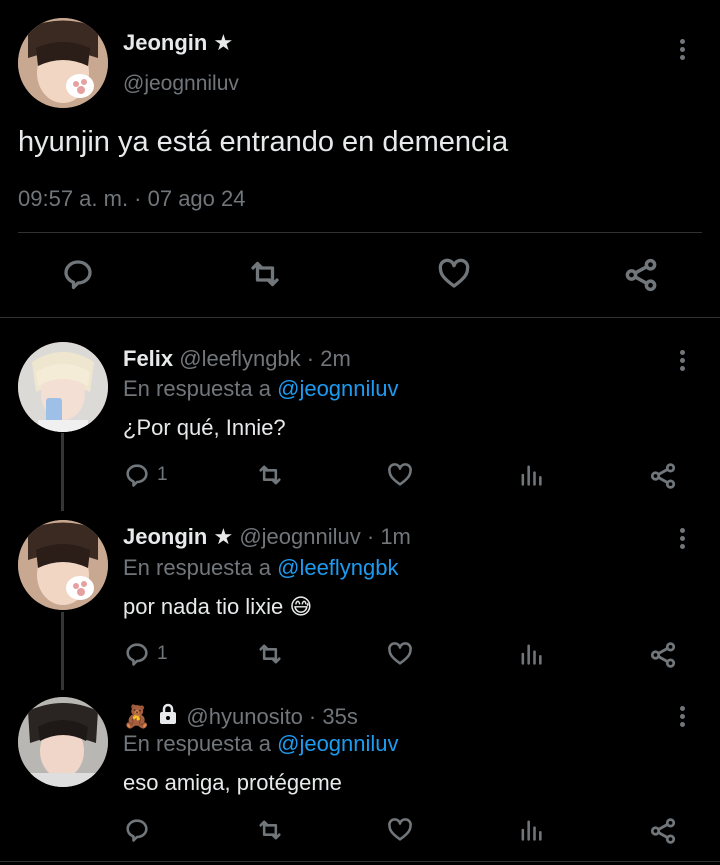 This screenshot has width=720, height=865. Describe the element at coordinates (168, 717) in the screenshot. I see `lock-icon` at that location.